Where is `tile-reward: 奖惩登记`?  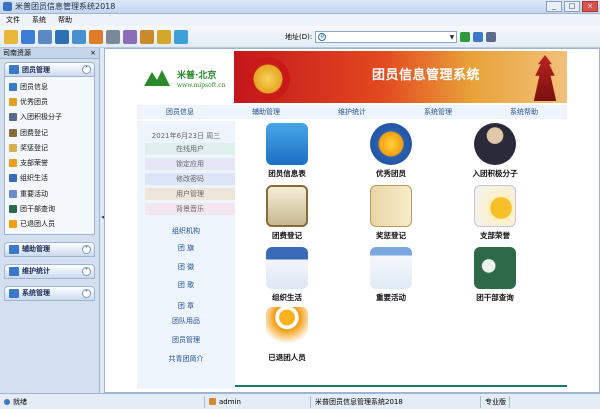
tile-reward: 奖惩登记 is located at coordinates (391, 213).